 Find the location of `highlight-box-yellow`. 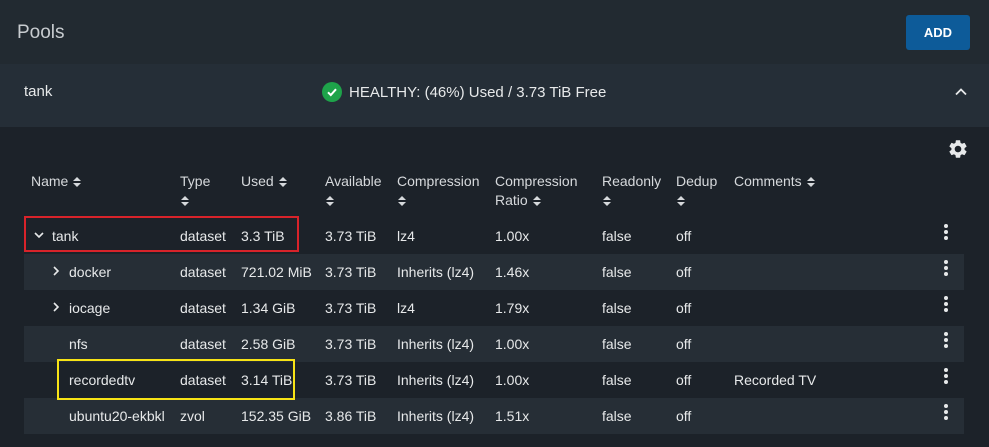

highlight-box-yellow is located at coordinates (176, 379).